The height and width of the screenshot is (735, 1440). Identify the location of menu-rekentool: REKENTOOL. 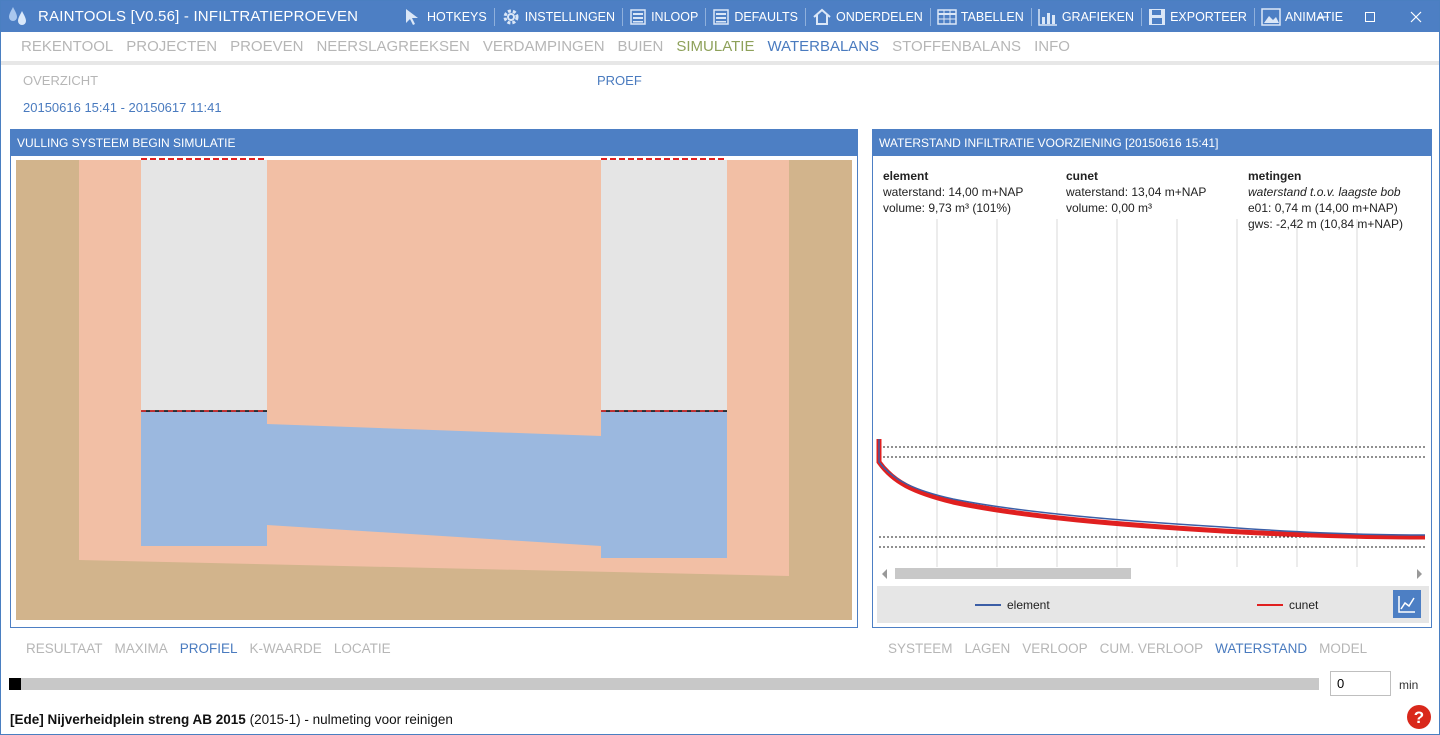
(67, 46).